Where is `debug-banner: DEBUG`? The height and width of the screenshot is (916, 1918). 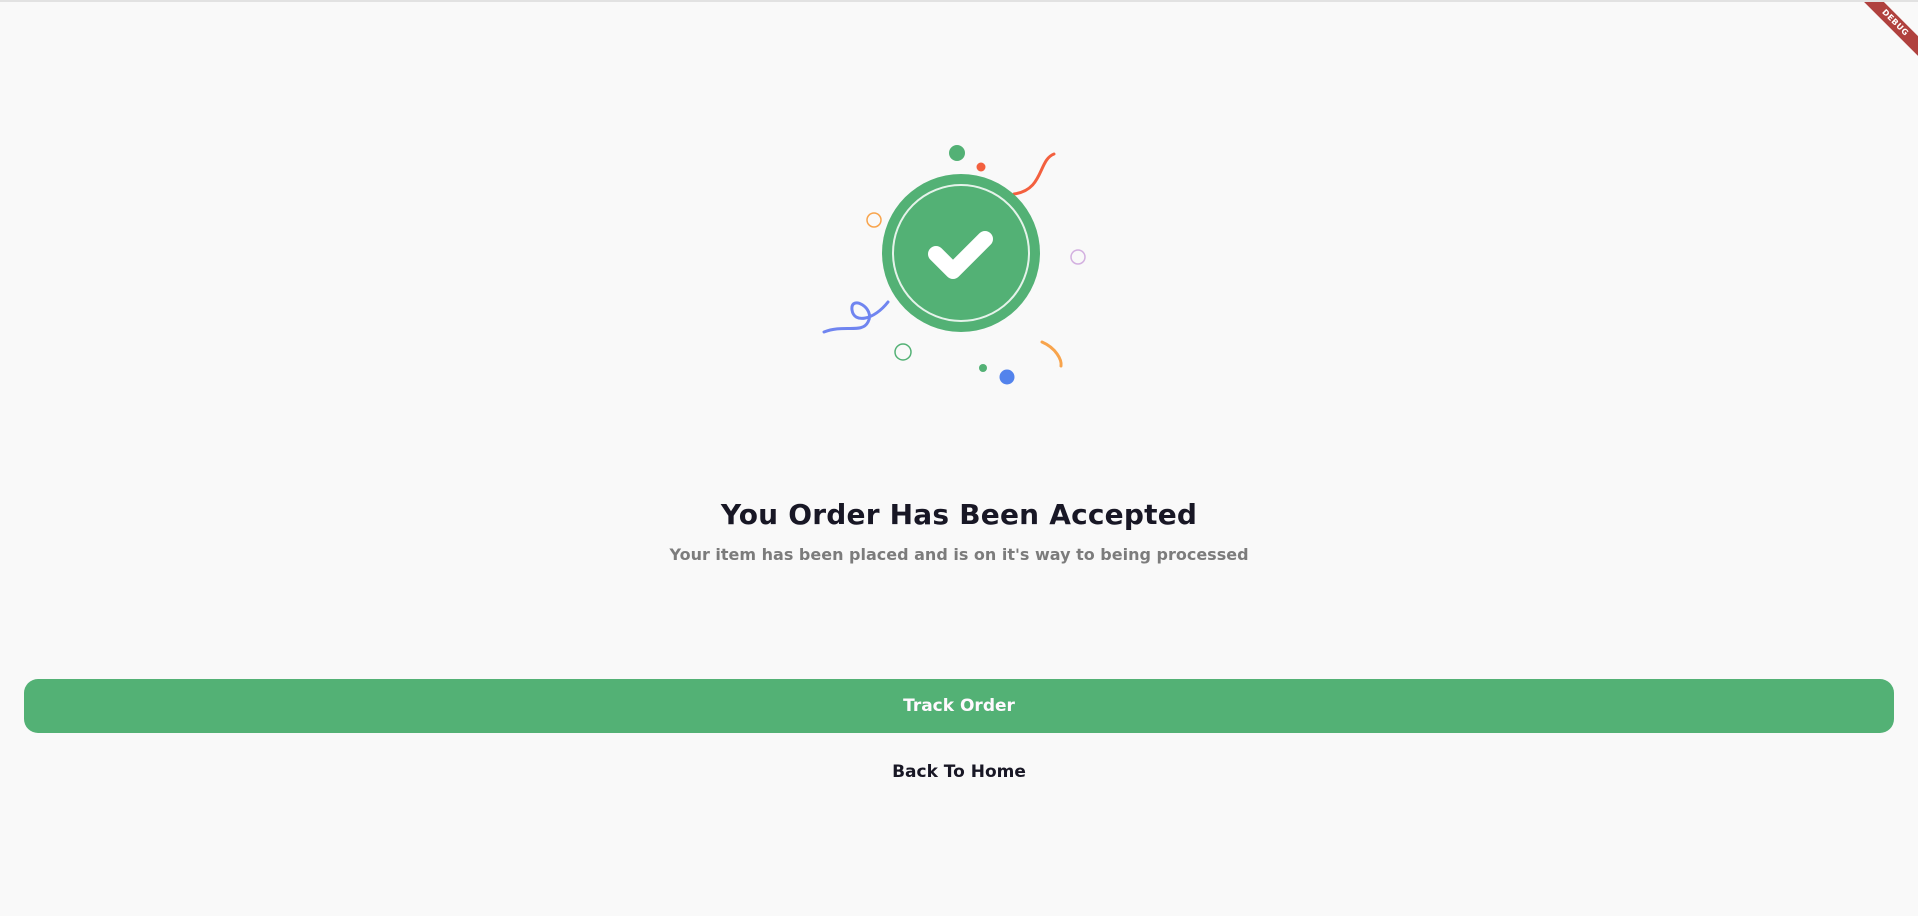
debug-banner: DEBUG is located at coordinates (1888, 32).